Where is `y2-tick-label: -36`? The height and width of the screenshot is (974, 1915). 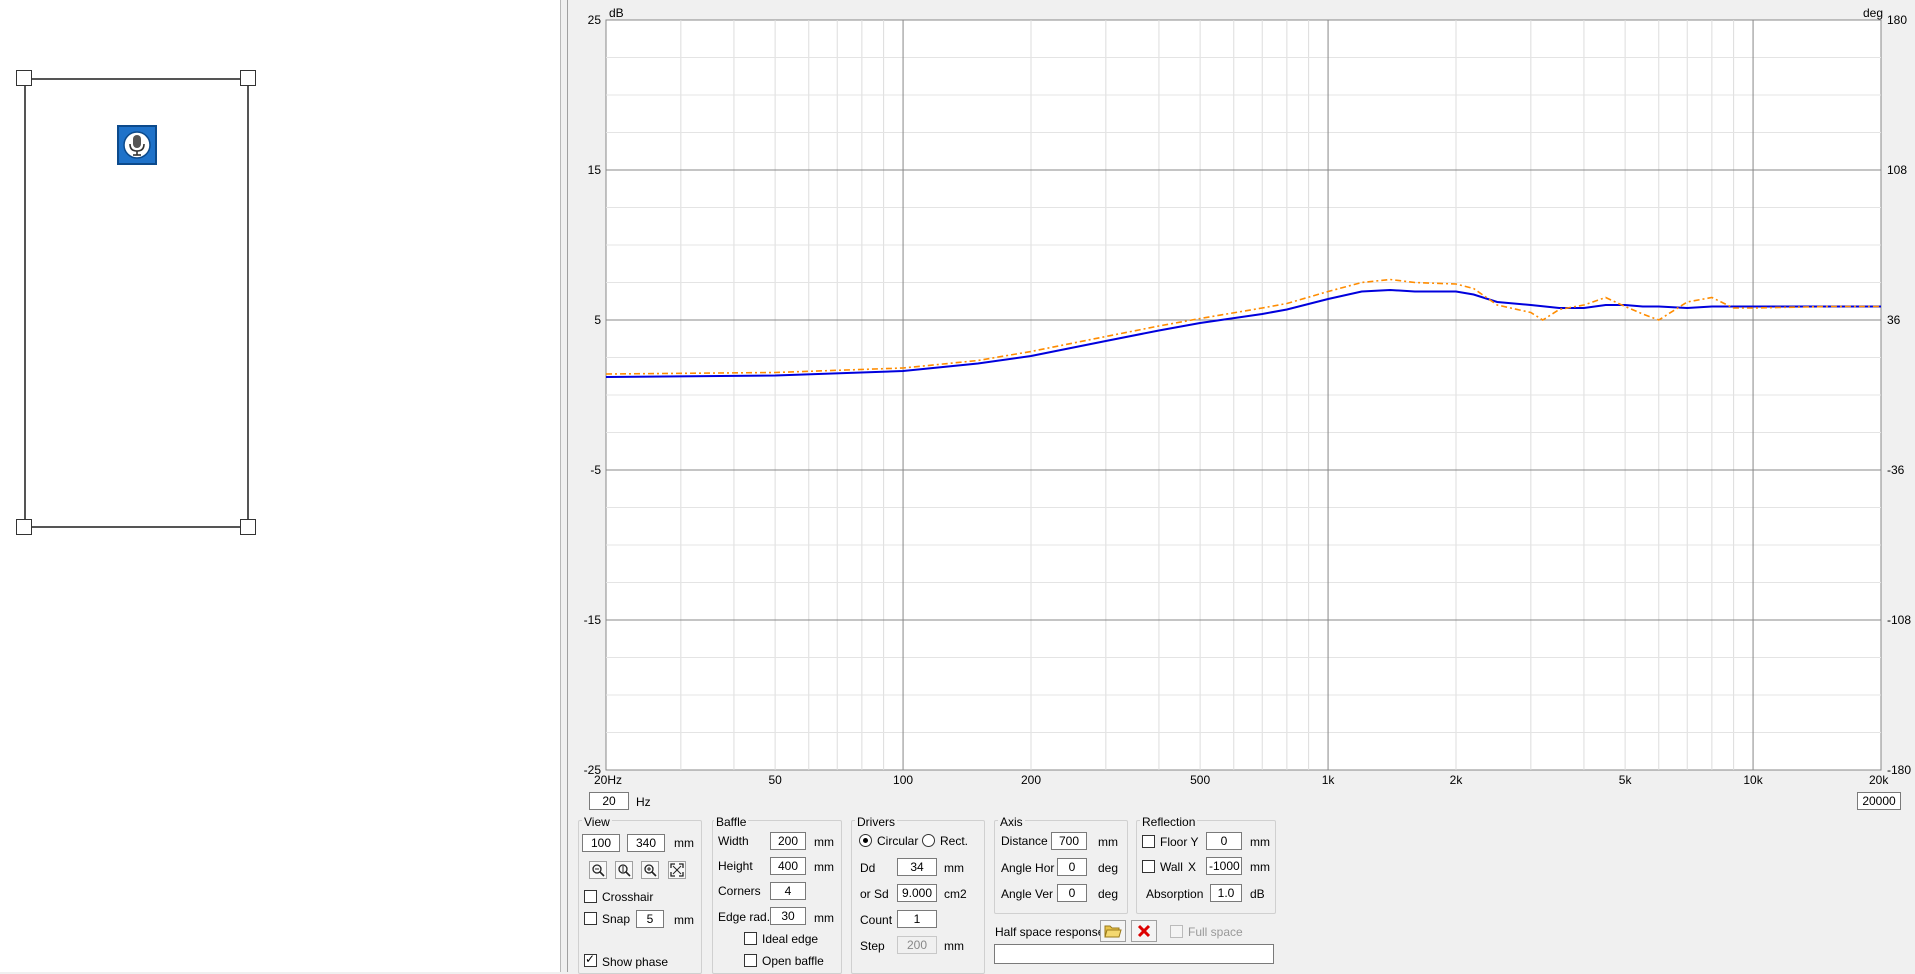 y2-tick-label: -36 is located at coordinates (1896, 470).